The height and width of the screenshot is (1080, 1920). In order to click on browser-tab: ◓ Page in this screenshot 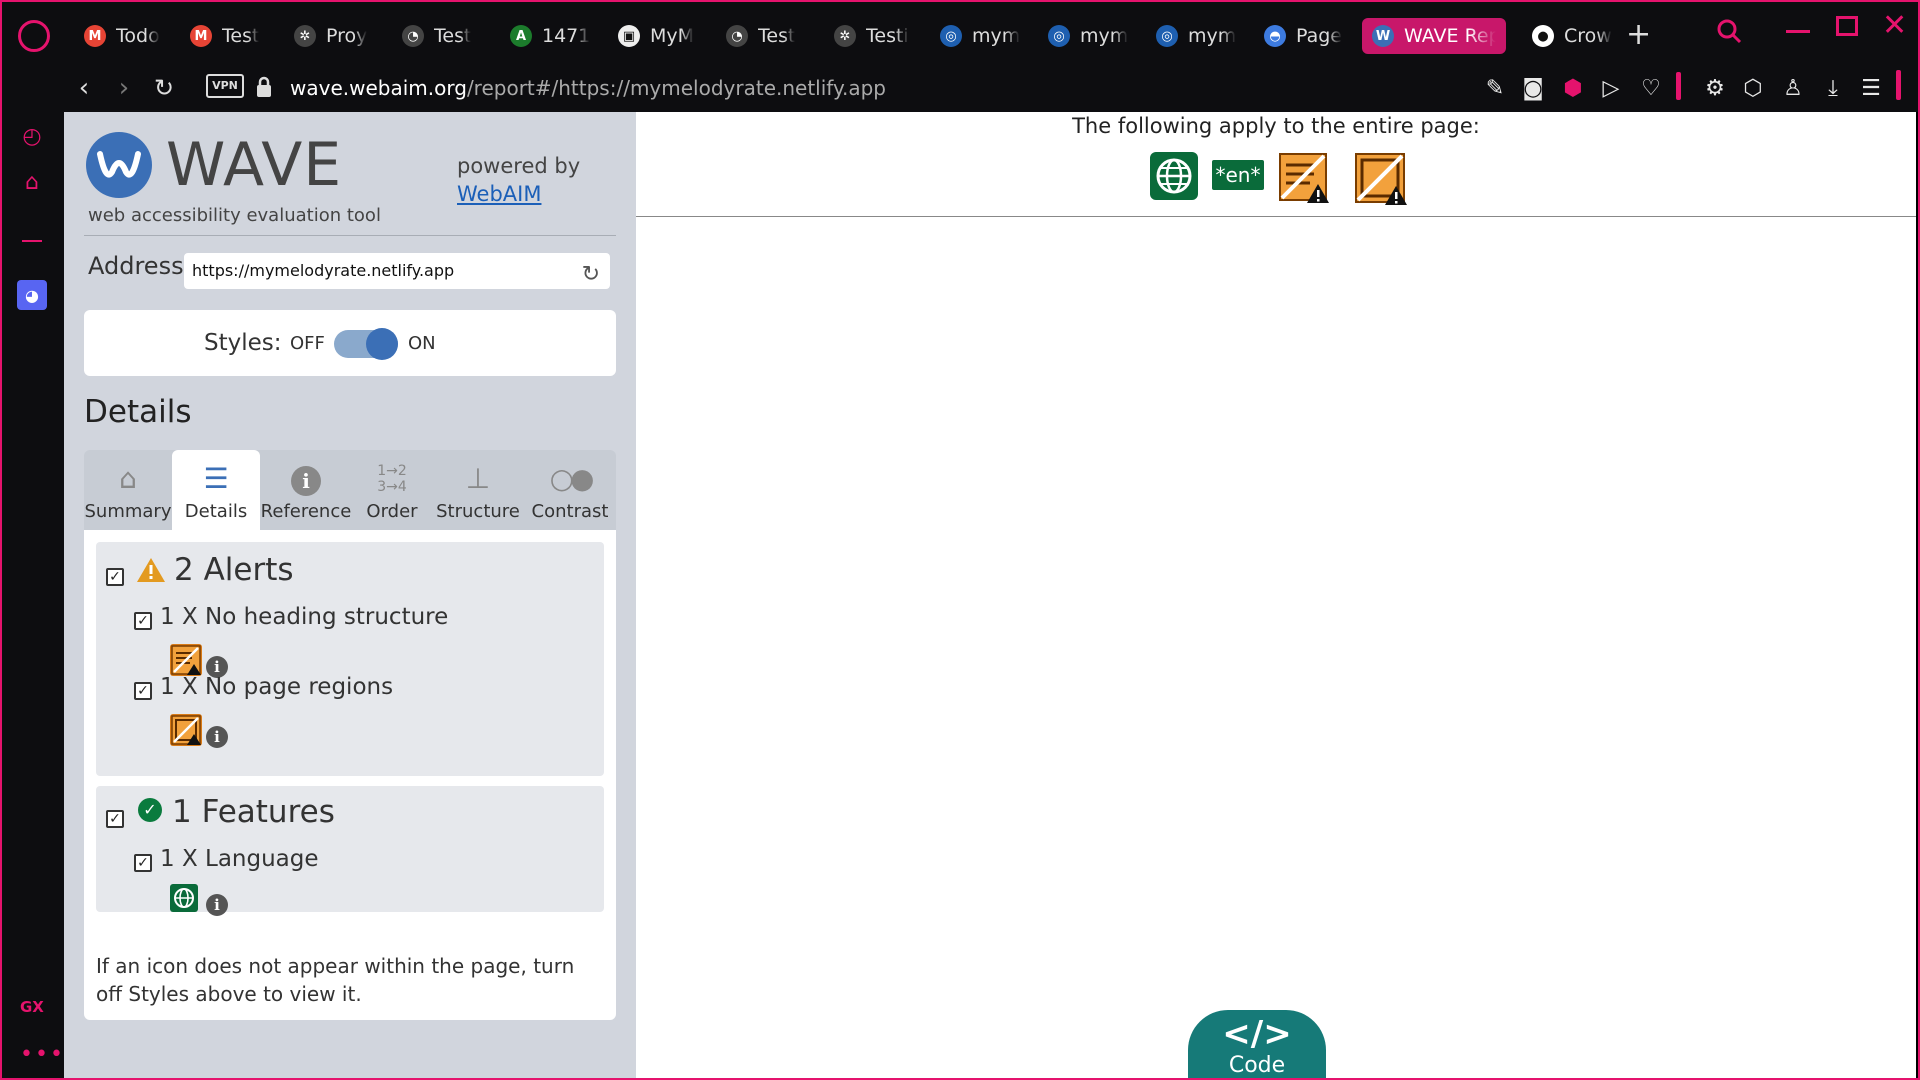, I will do `click(1303, 36)`.